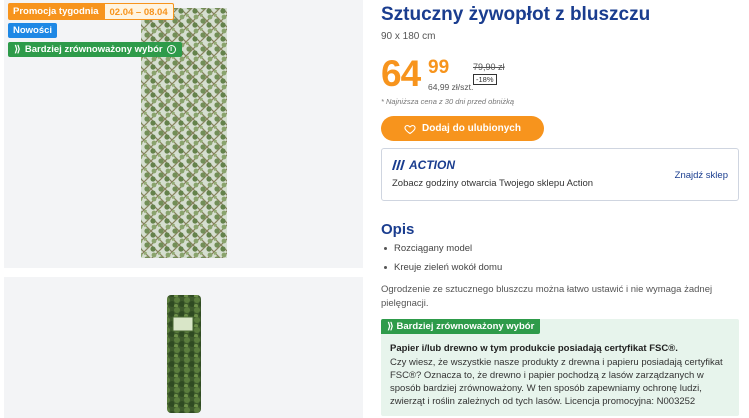  What do you see at coordinates (138, 11) in the screenshot?
I see `promo-badge-dates: 02.04 – 08.04` at bounding box center [138, 11].